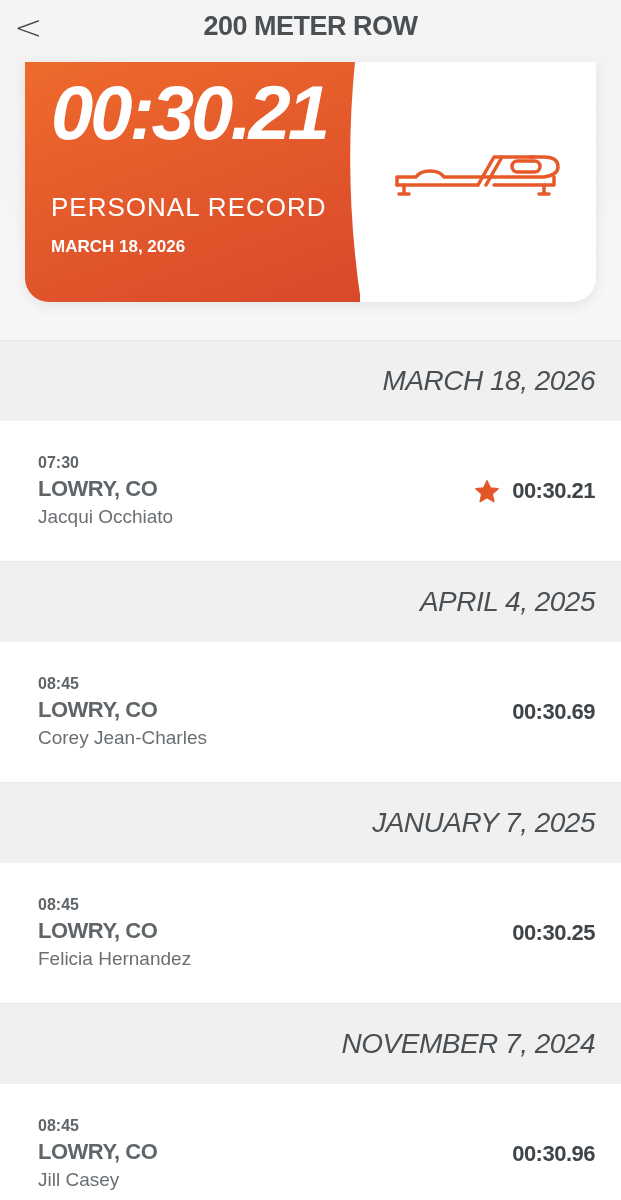  Describe the element at coordinates (58, 463) in the screenshot. I see `session-time: 07:30` at that location.